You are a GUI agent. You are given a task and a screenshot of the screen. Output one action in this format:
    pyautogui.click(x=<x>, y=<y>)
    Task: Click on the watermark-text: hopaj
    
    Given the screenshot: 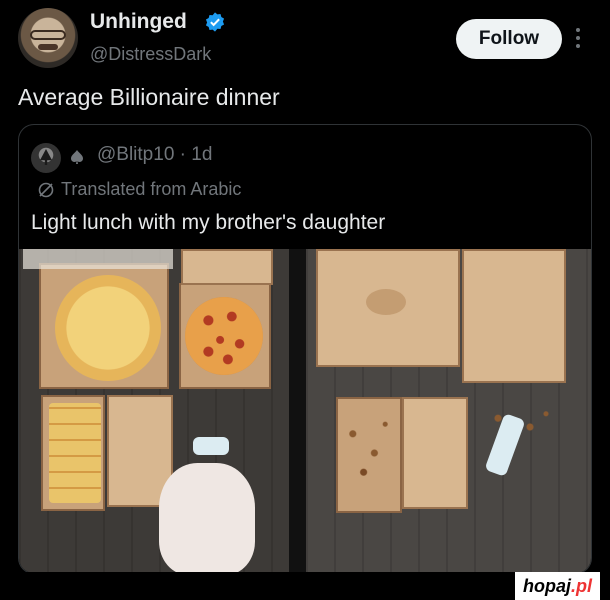 What is the action you would take?
    pyautogui.click(x=547, y=585)
    